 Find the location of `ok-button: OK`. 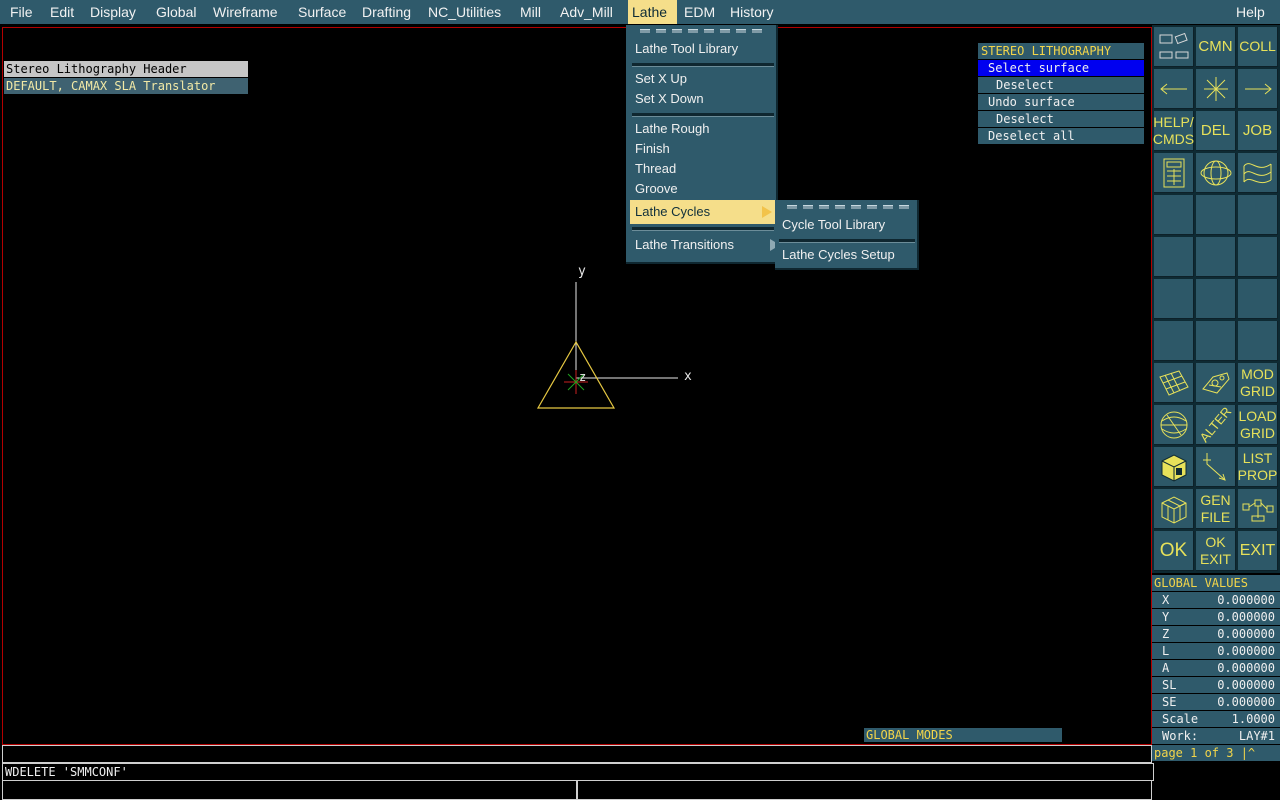

ok-button: OK is located at coordinates (1174, 551).